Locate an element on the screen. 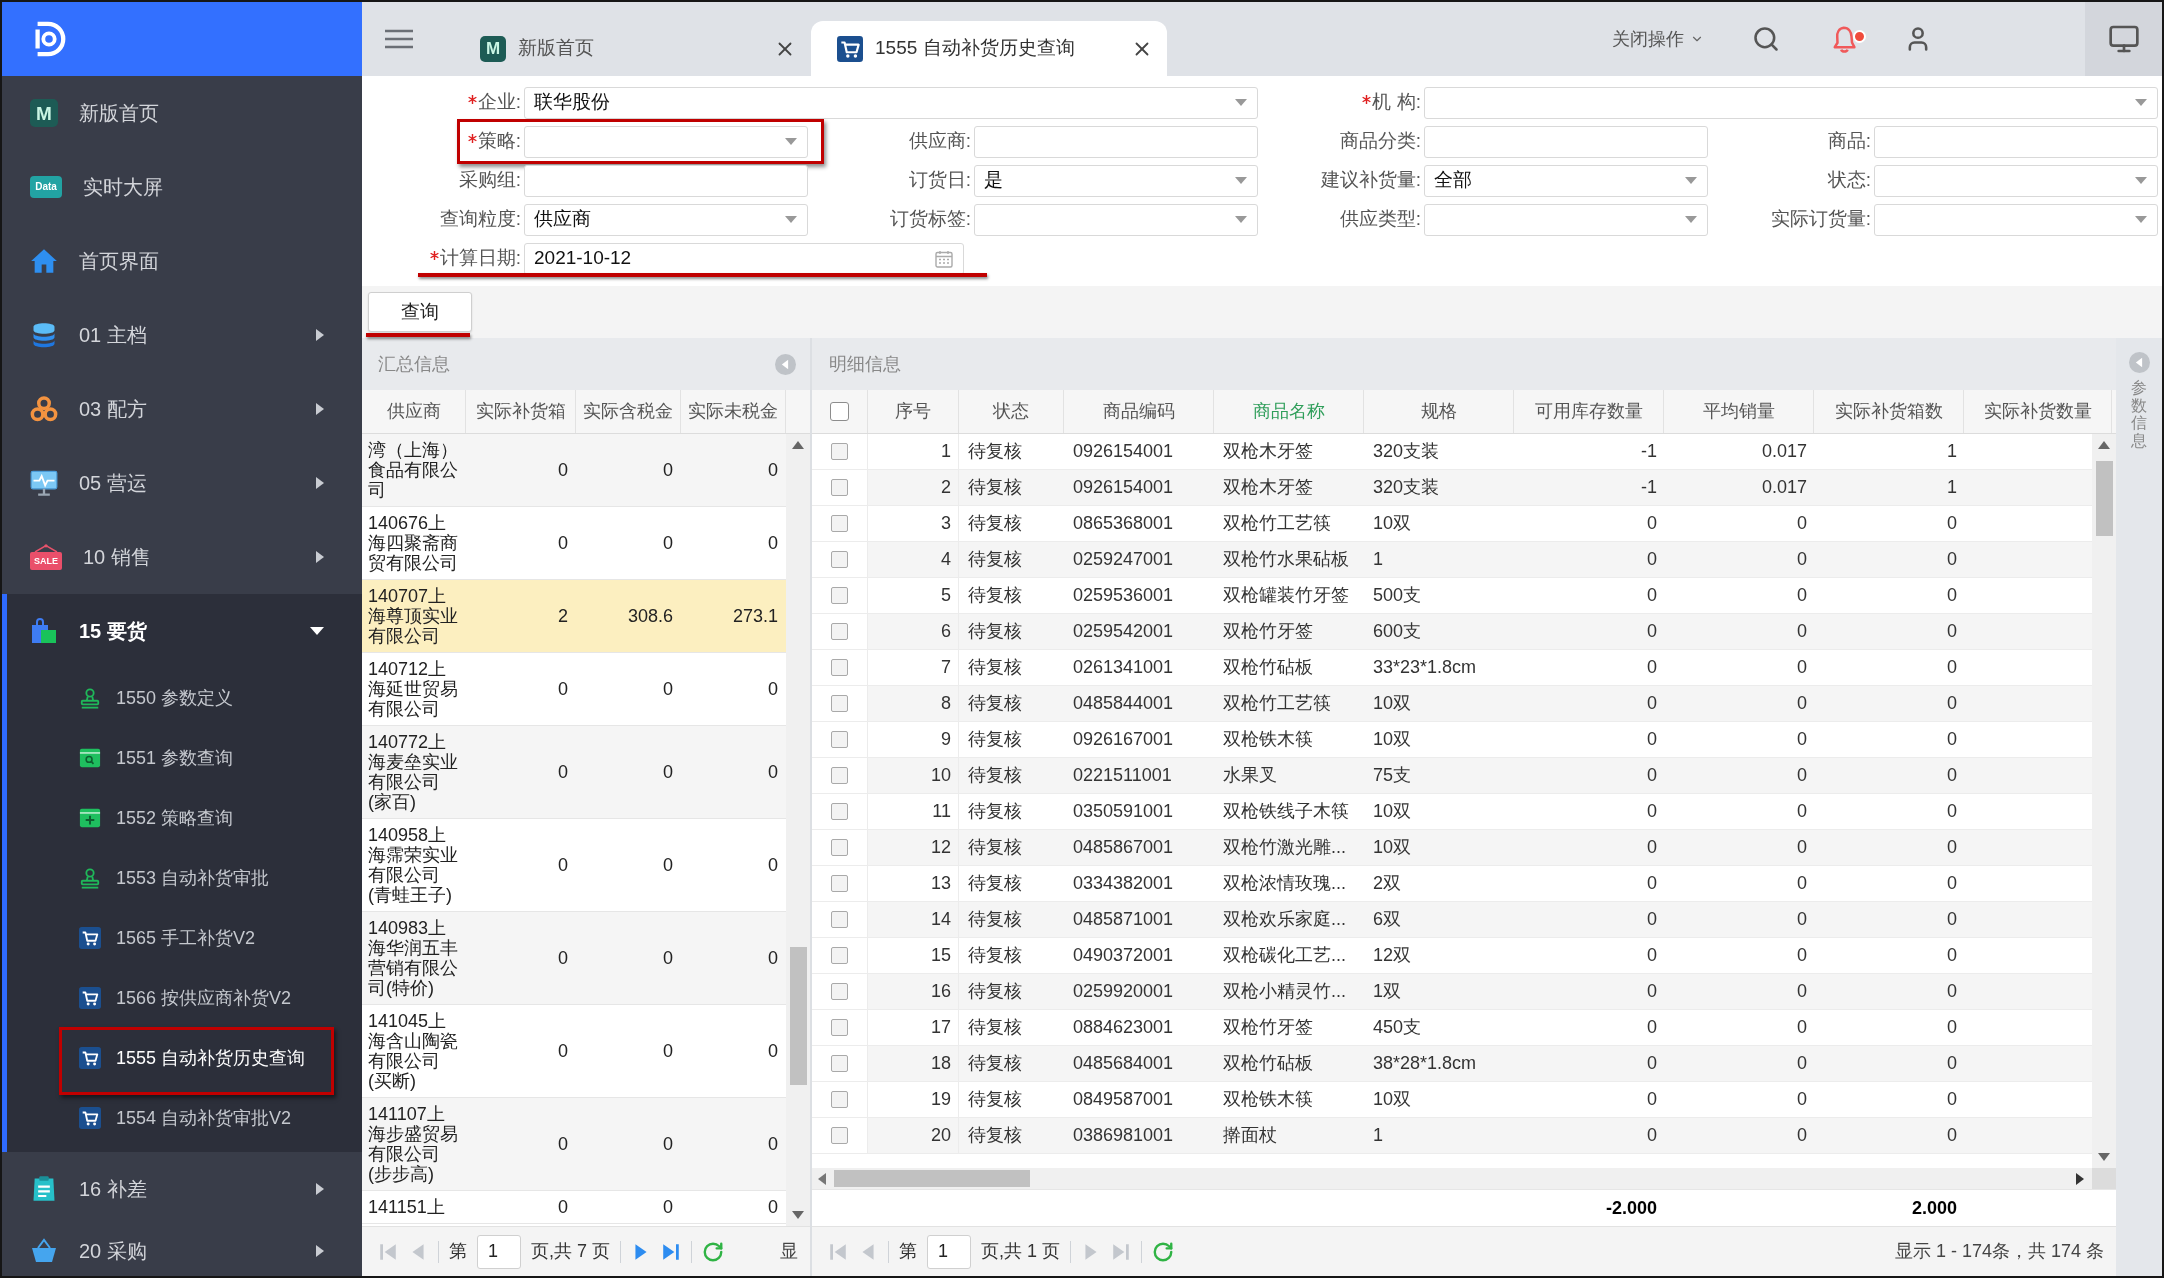  table-row: 8 待复核 0485844001 双枪竹工艺筷 10双 0 0 0 is located at coordinates (1452, 704).